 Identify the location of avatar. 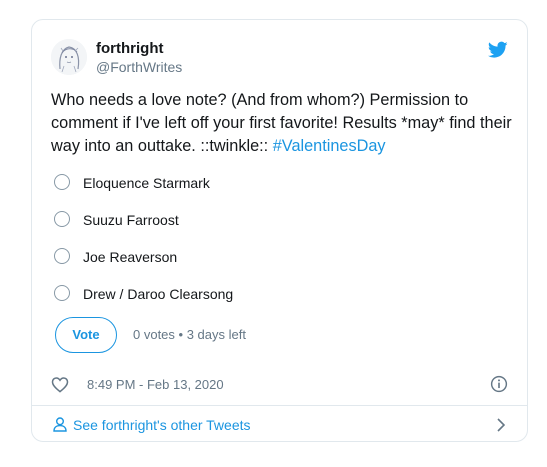
(69, 57).